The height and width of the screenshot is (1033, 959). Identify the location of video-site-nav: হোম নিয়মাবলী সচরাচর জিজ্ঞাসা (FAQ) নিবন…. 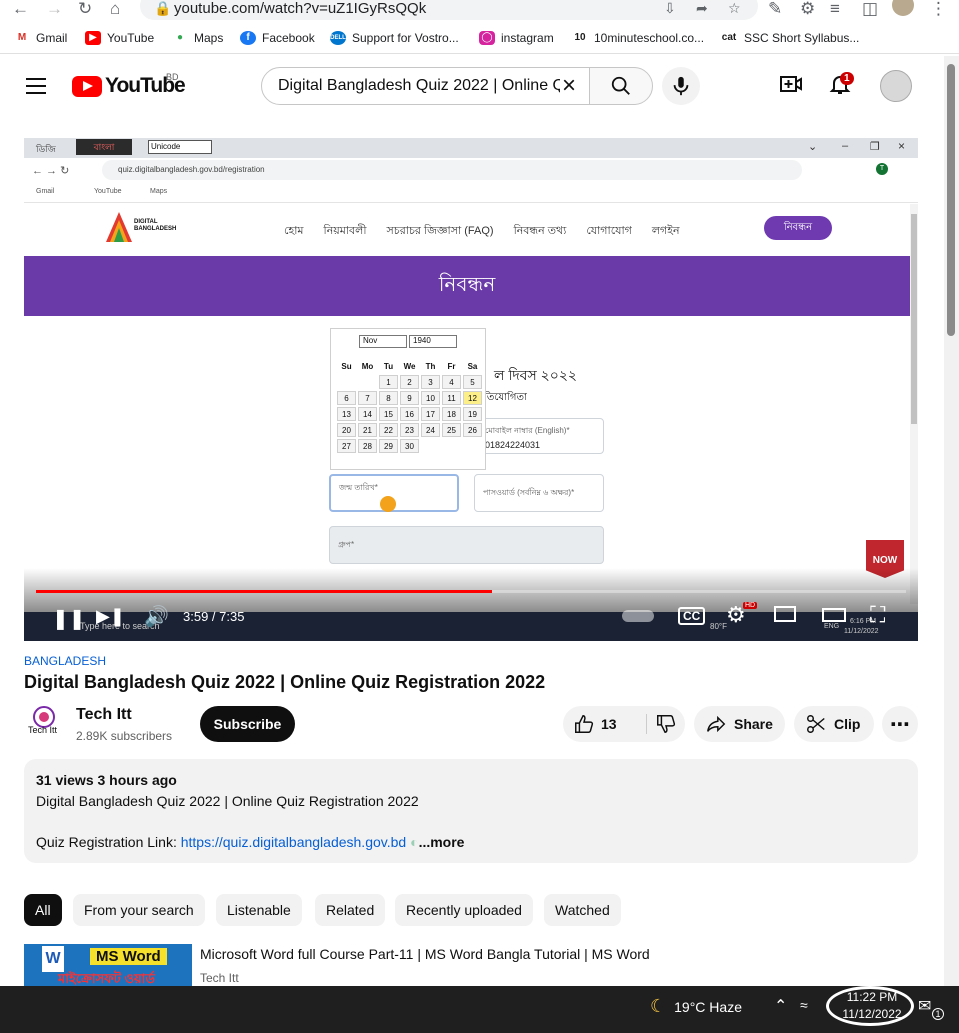
(482, 231).